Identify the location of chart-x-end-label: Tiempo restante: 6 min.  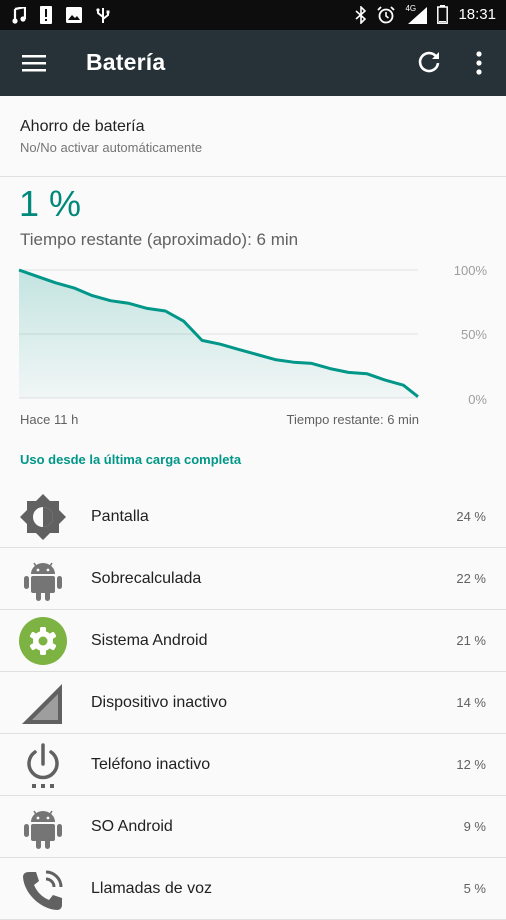
(352, 419).